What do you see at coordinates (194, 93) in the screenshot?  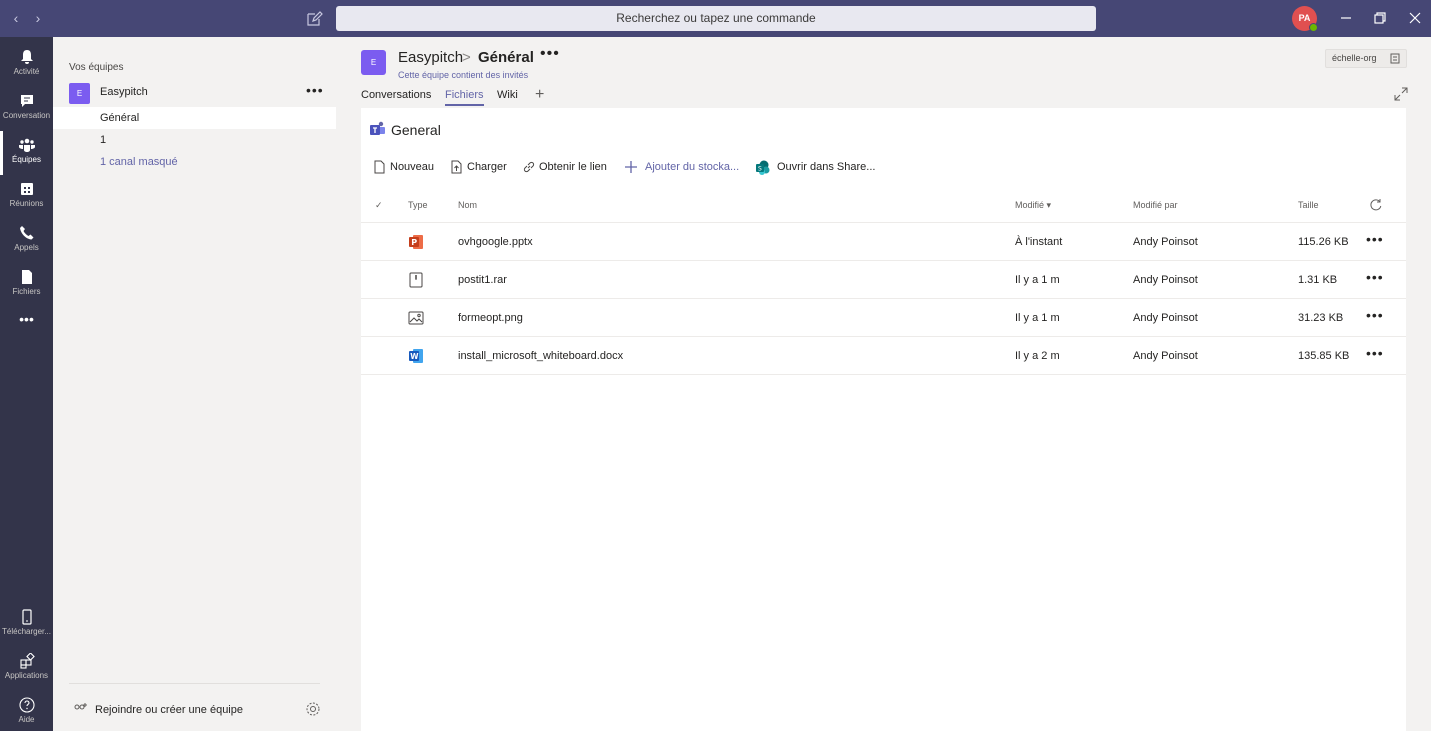 I see `team-item-easypitch: E Easypitch •••` at bounding box center [194, 93].